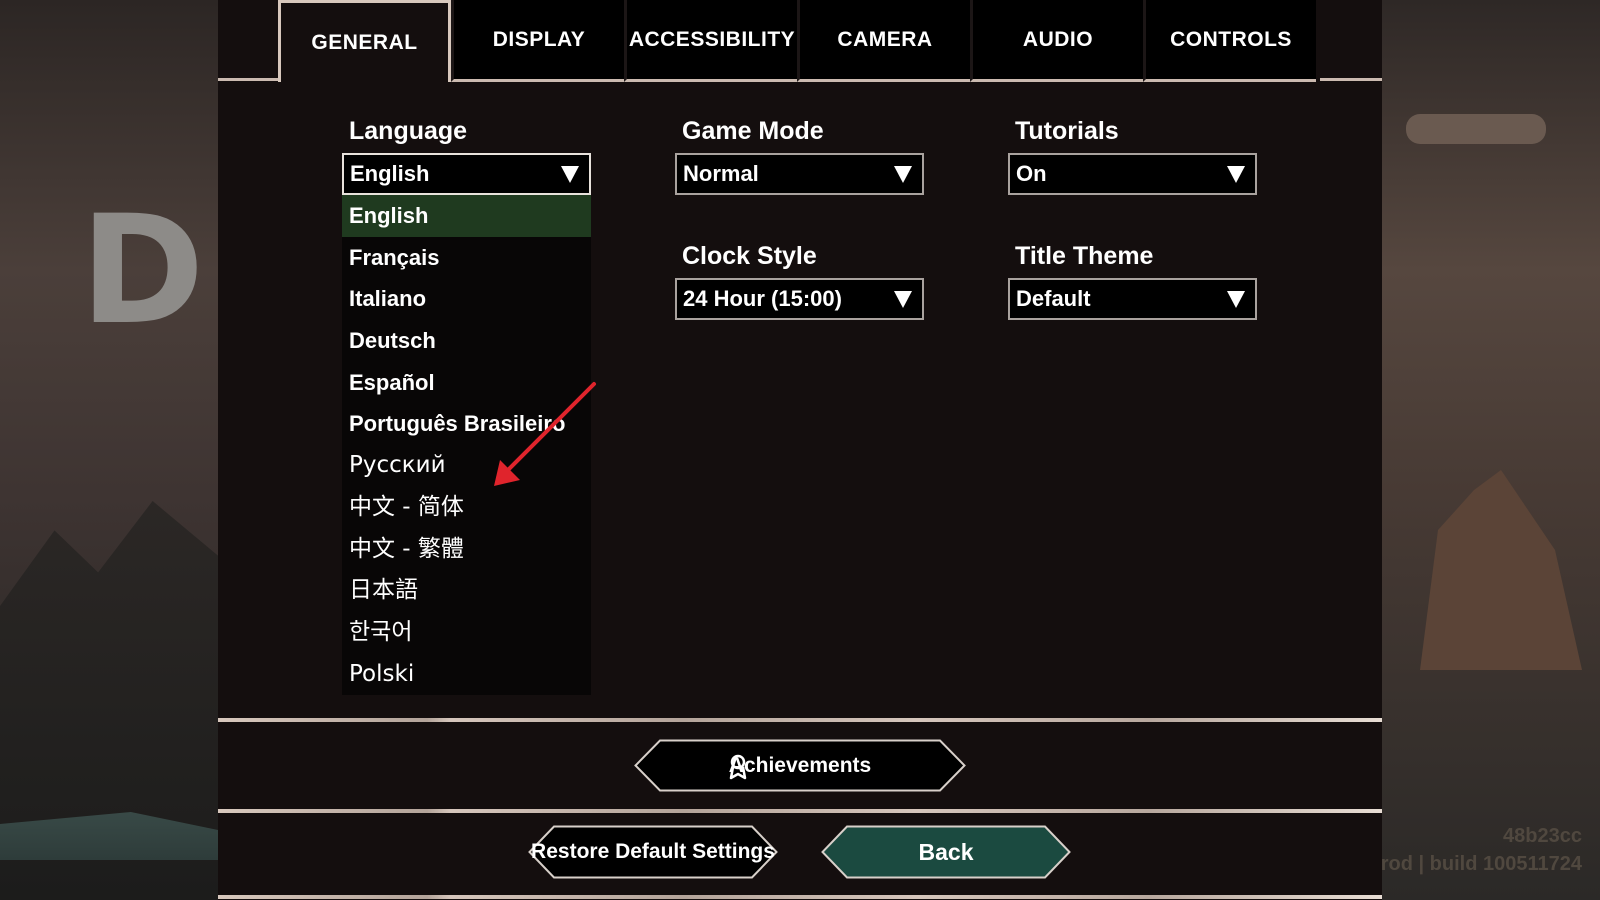 The height and width of the screenshot is (900, 1600). I want to click on achievements-label: Achievements, so click(800, 765).